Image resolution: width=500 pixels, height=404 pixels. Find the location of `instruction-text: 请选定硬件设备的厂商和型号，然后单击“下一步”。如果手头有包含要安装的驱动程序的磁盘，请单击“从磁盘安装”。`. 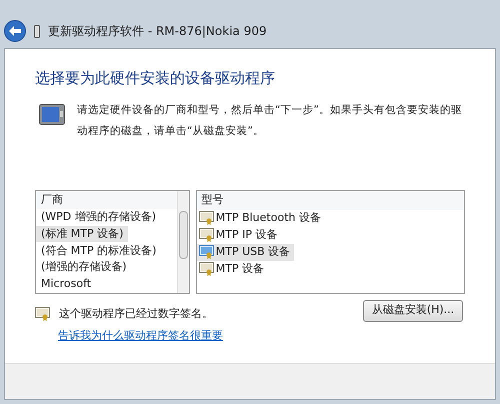

instruction-text: 请选定硬件设备的厂商和型号，然后单击“下一步”。如果手头有包含要安装的驱动程序的磁盘，请单击“从磁盘安装”。 is located at coordinates (270, 120).